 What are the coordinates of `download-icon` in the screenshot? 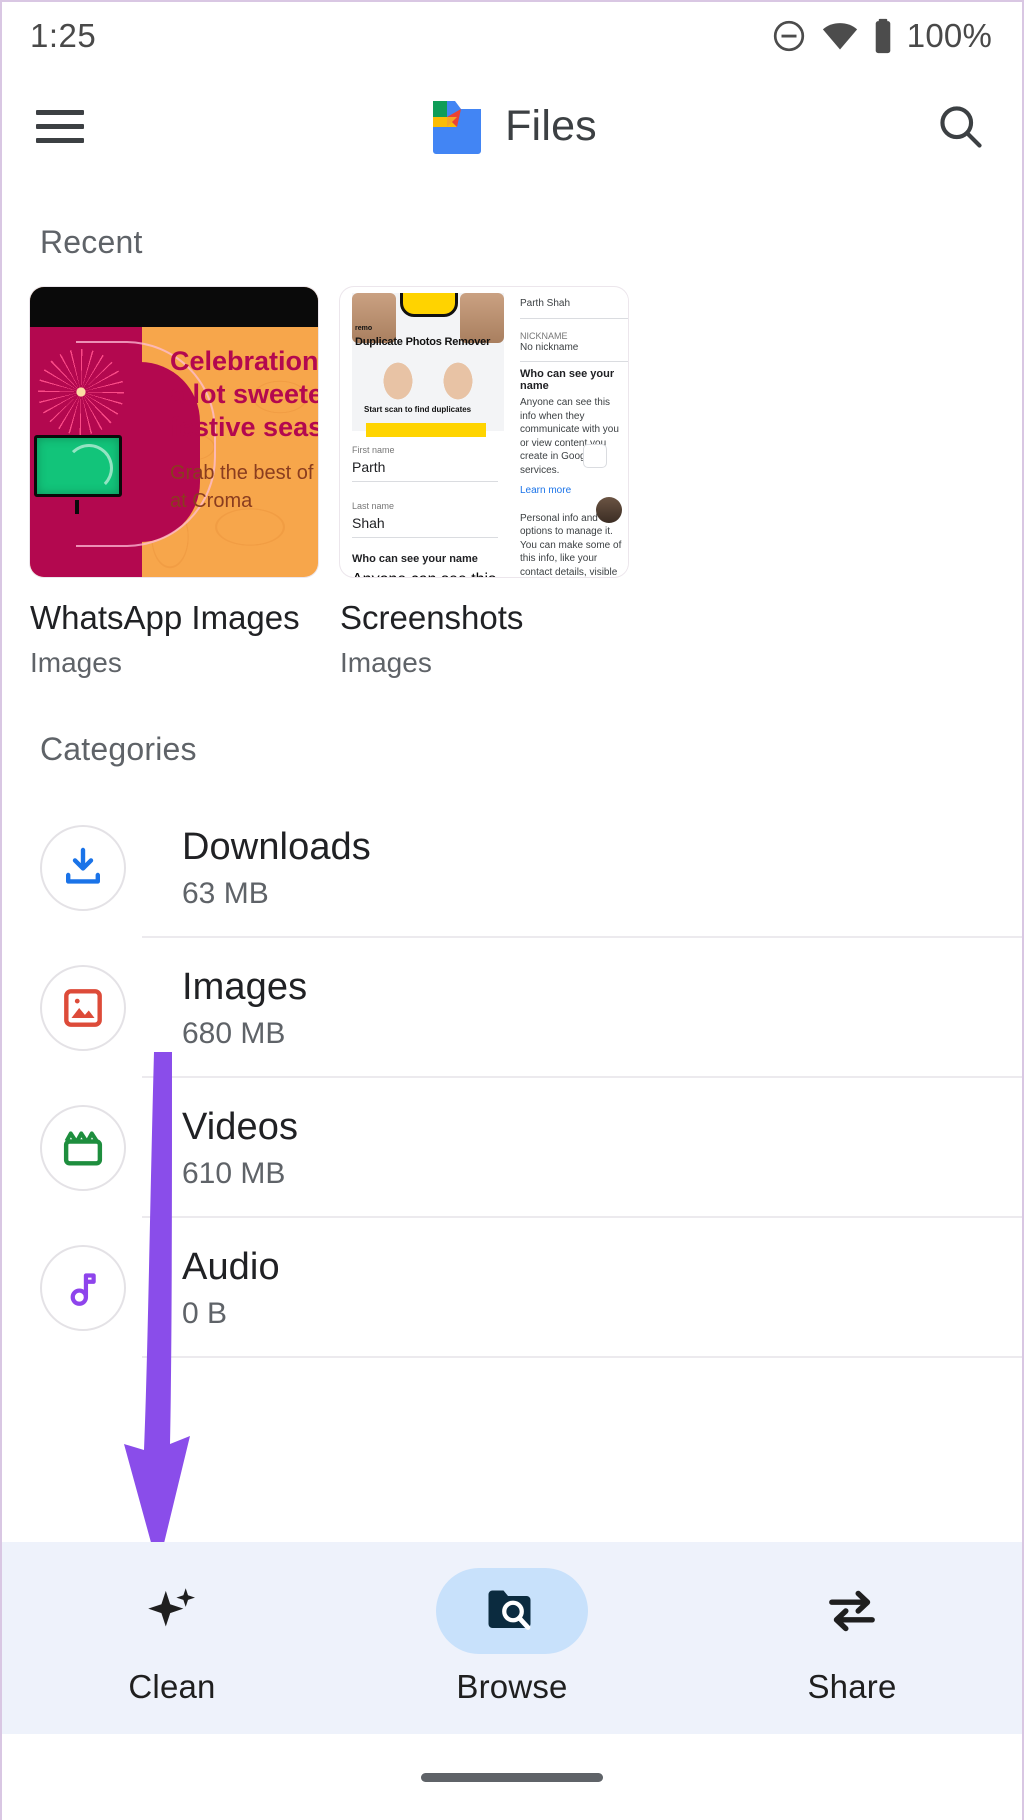 It's located at (83, 868).